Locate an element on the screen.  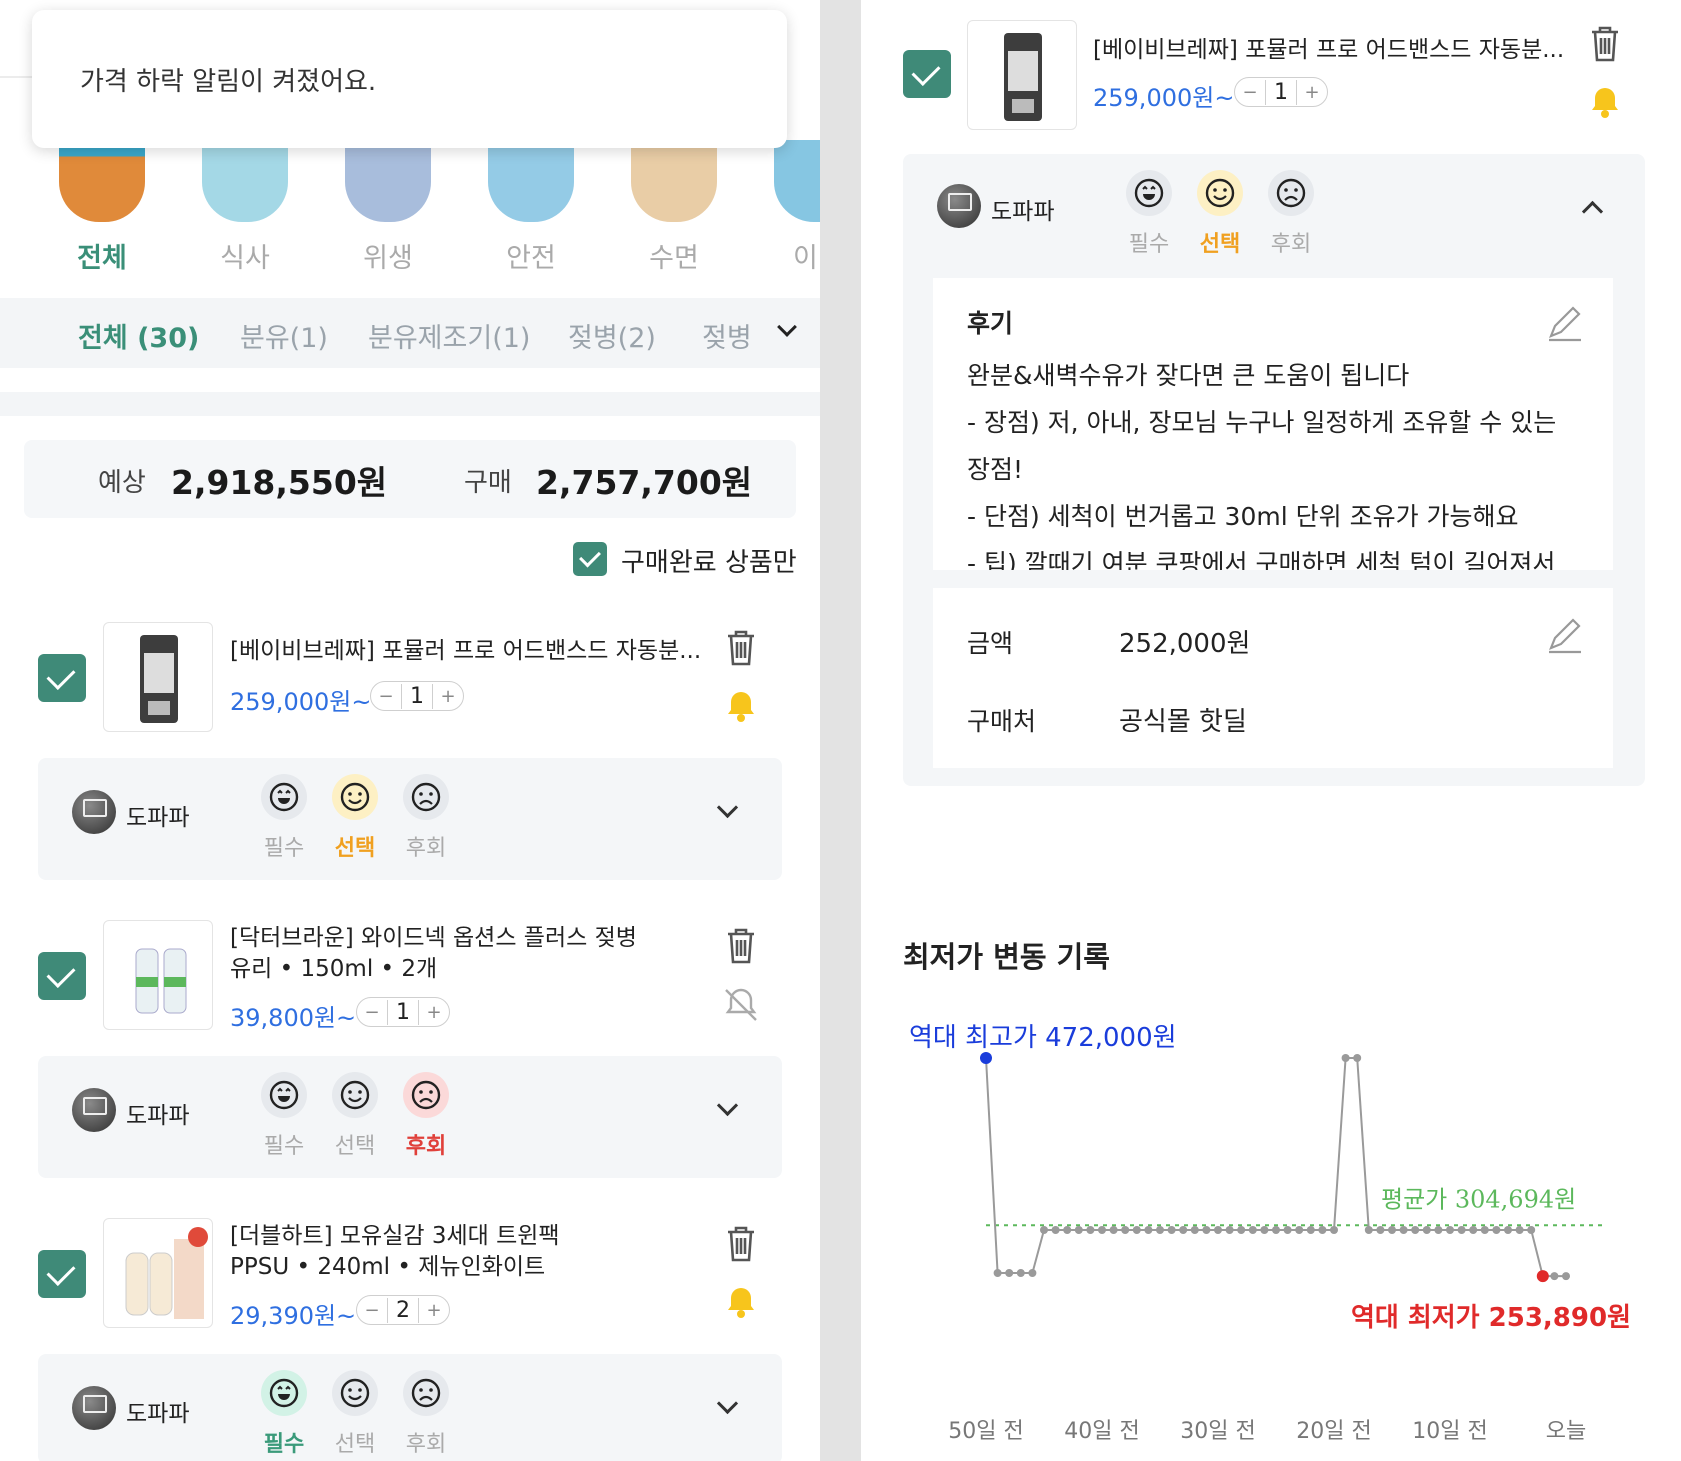
quantity-stepper: − 2 + is located at coordinates (403, 1310).